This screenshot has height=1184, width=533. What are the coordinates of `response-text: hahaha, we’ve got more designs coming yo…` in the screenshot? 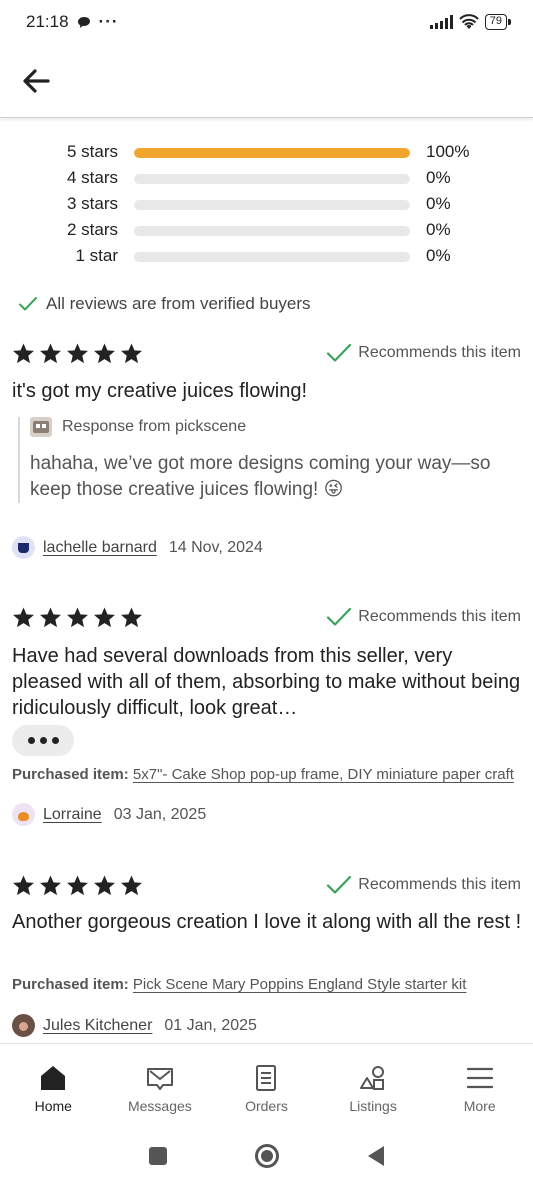 It's located at (260, 476).